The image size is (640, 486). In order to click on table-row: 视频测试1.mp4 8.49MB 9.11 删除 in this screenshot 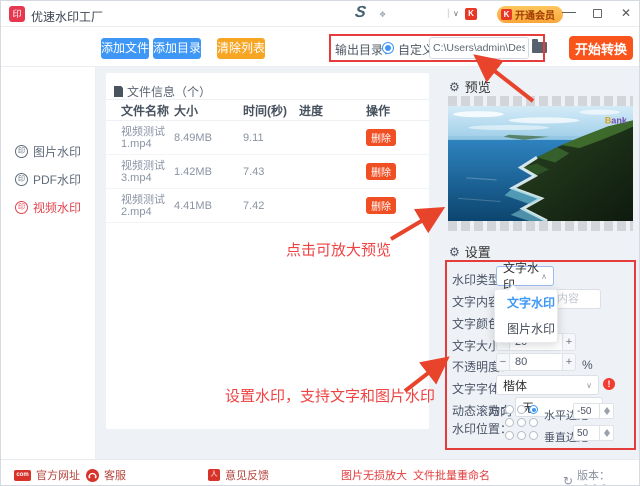, I will do `click(267, 138)`.